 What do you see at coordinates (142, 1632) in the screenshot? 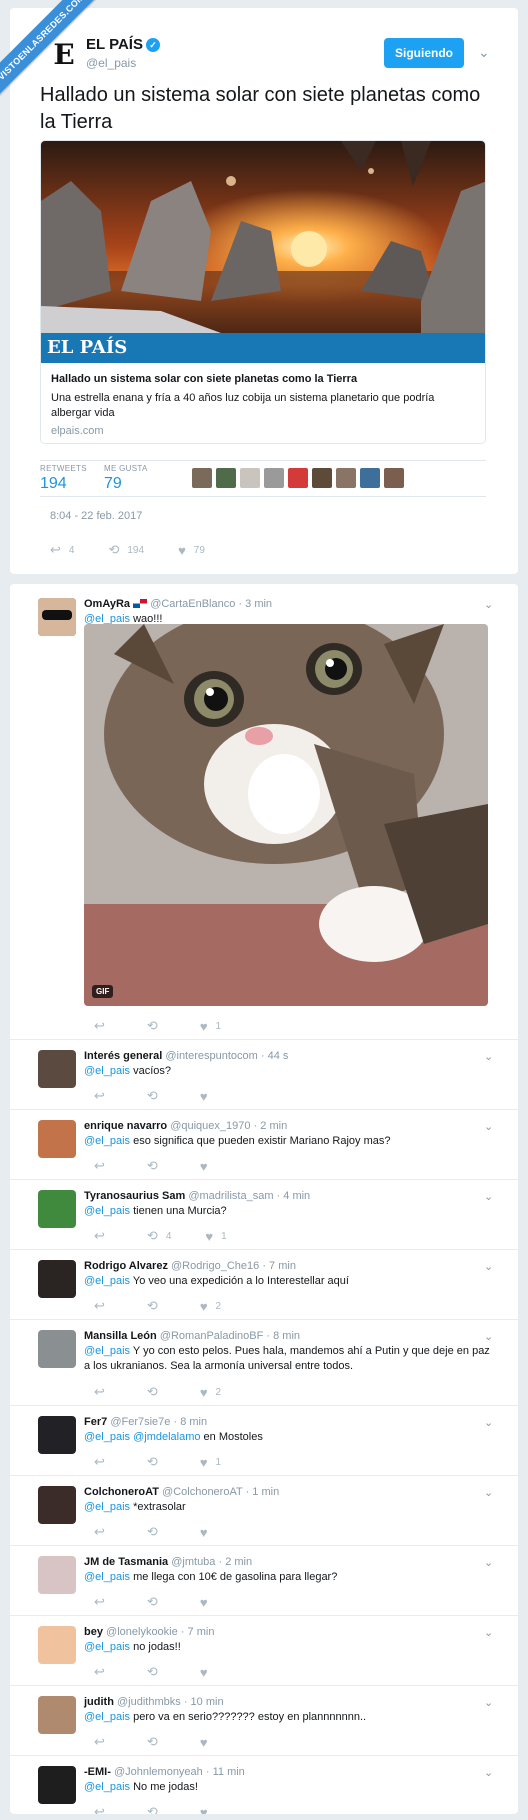
I see `reply-handle: @lonelykookie` at bounding box center [142, 1632].